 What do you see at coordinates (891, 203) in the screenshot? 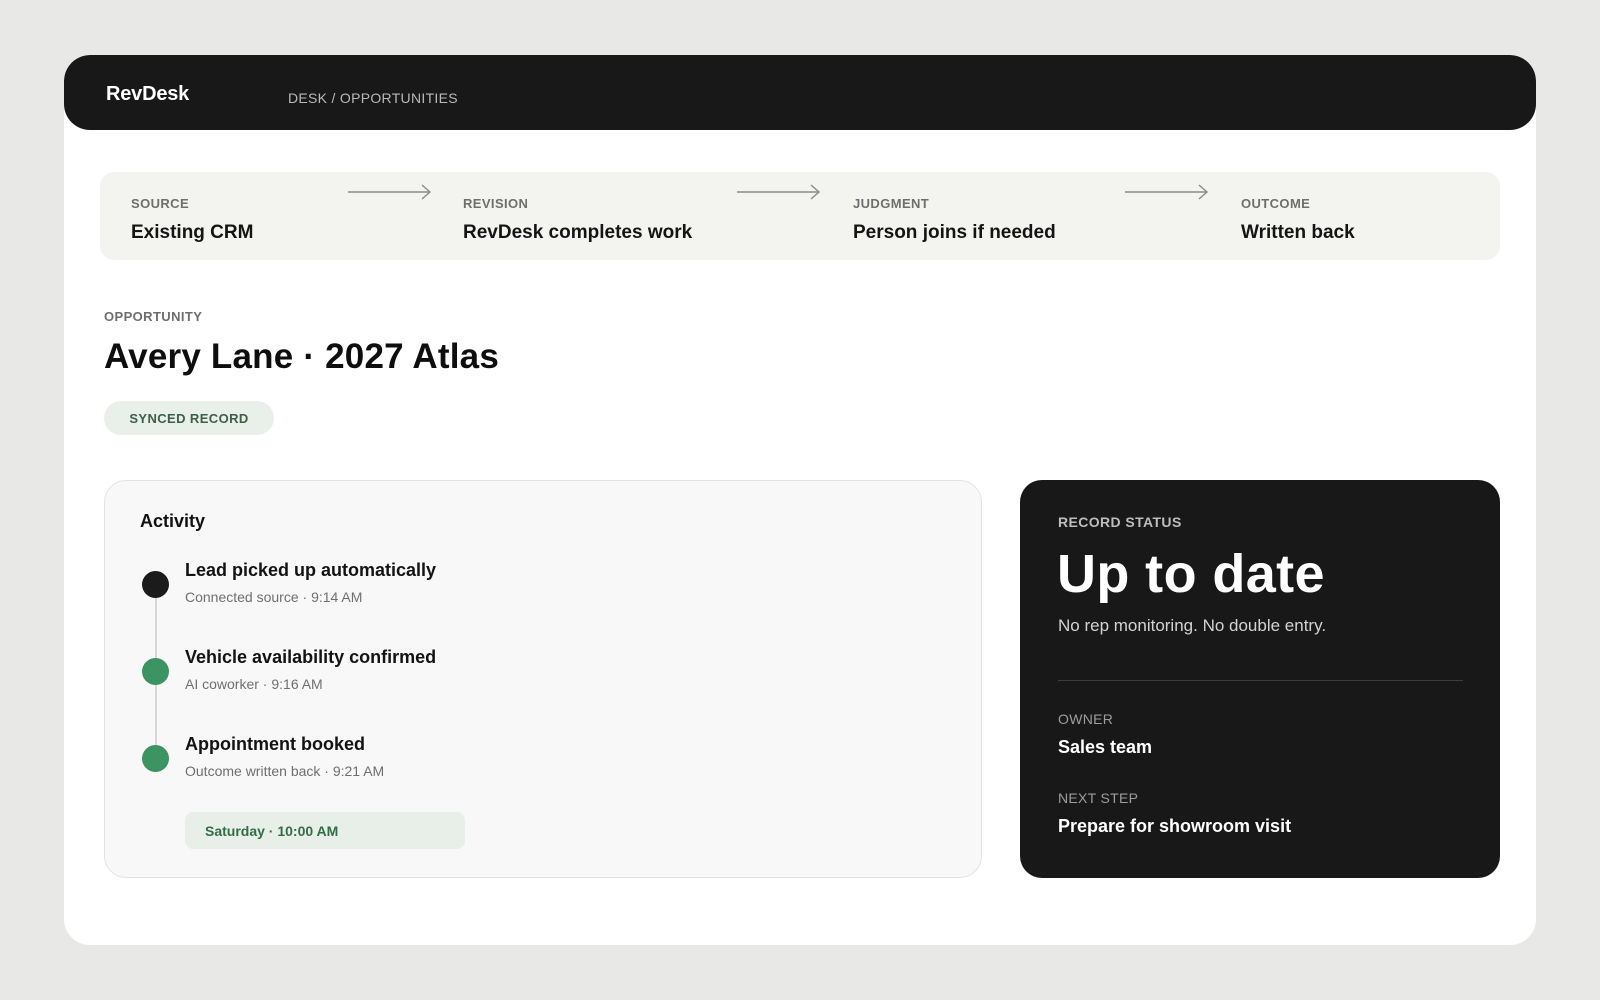
I see `stage-label: JUDGMENT` at bounding box center [891, 203].